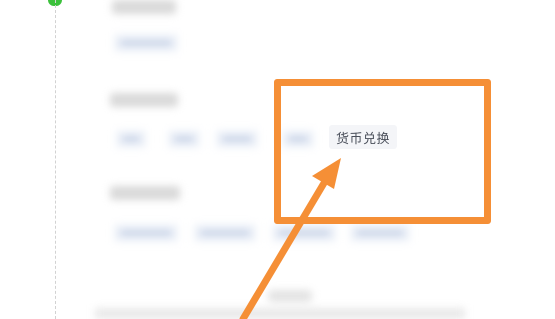 This screenshot has height=319, width=555. Describe the element at coordinates (290, 296) in the screenshot. I see `footer-text` at that location.